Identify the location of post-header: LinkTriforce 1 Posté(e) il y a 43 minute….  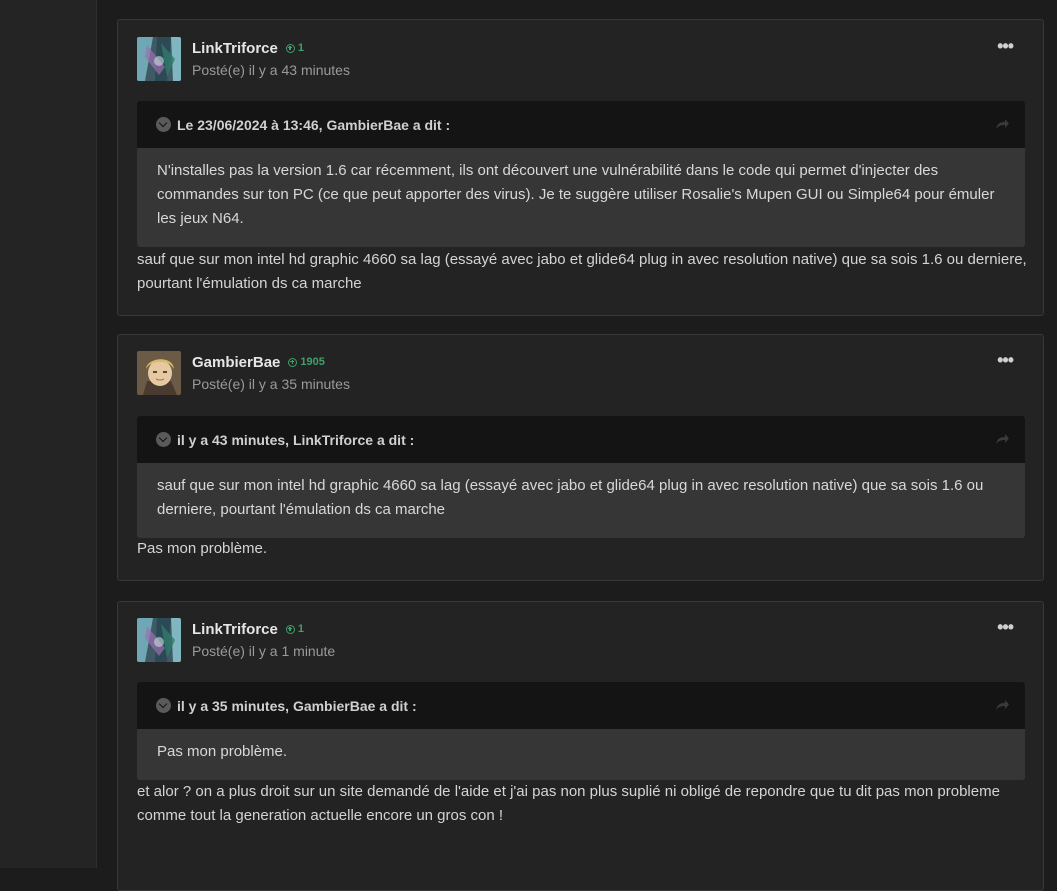
(590, 67).